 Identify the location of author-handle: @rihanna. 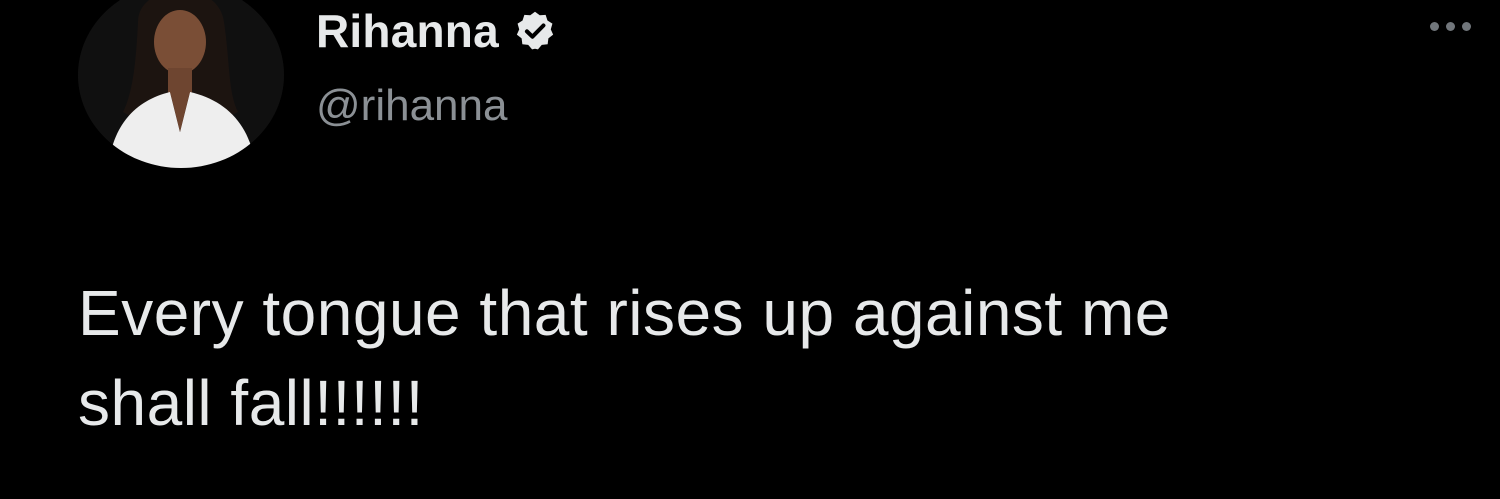
(411, 106).